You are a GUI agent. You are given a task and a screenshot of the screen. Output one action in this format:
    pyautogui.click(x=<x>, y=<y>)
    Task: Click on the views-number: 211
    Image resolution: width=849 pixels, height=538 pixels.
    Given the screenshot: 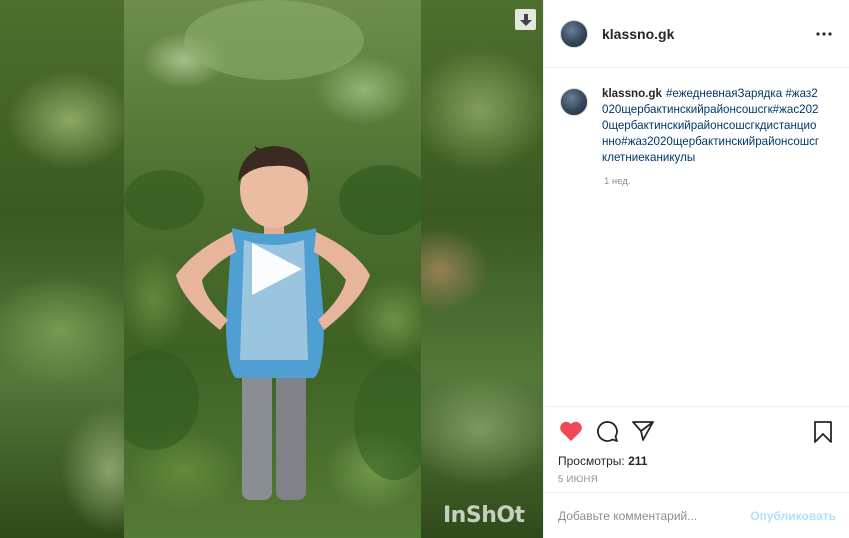 What is the action you would take?
    pyautogui.click(x=638, y=461)
    